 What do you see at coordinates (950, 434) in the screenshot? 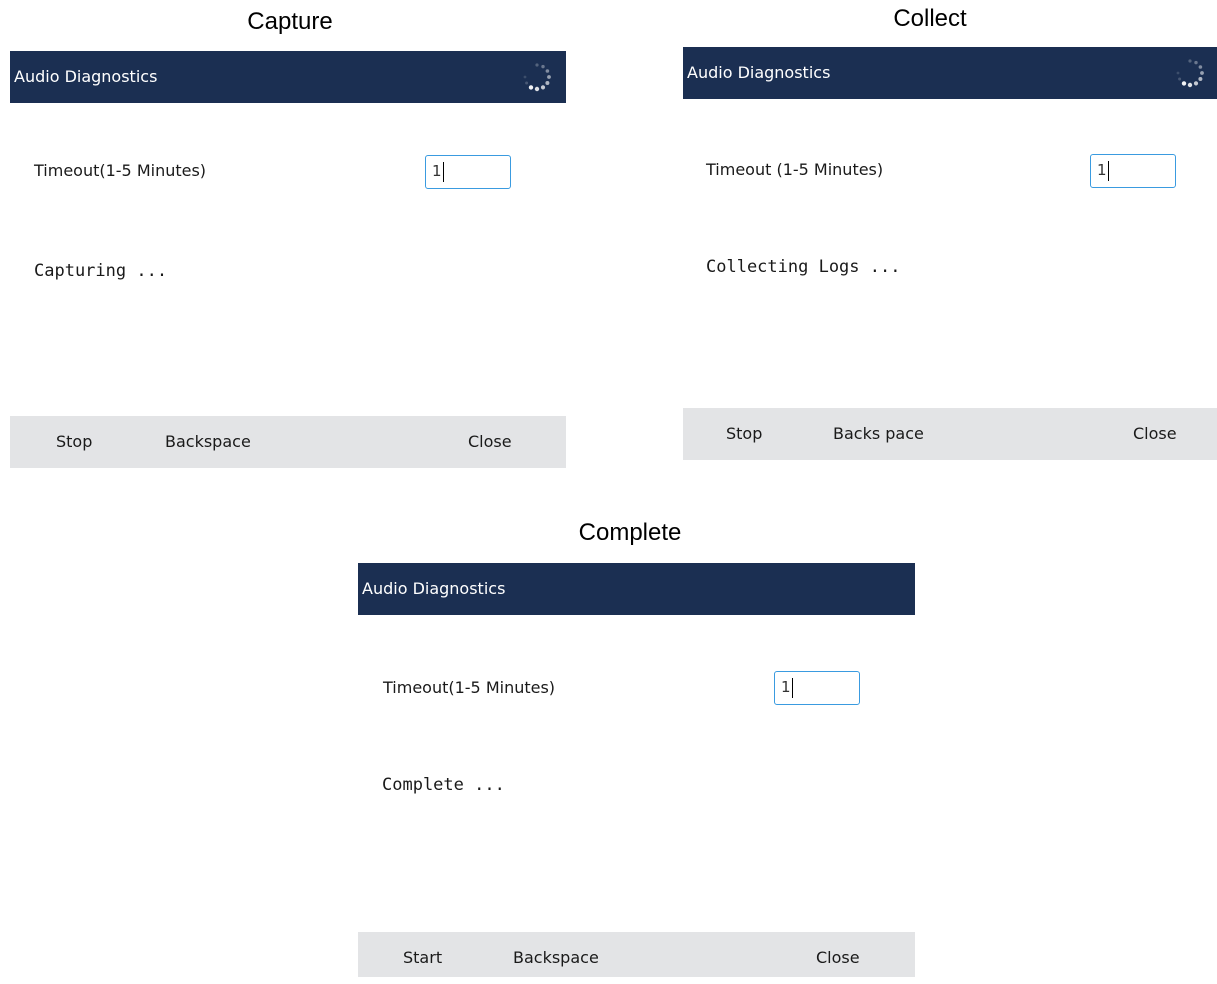
I see `softkey-bar: Stop Backs pace Close` at bounding box center [950, 434].